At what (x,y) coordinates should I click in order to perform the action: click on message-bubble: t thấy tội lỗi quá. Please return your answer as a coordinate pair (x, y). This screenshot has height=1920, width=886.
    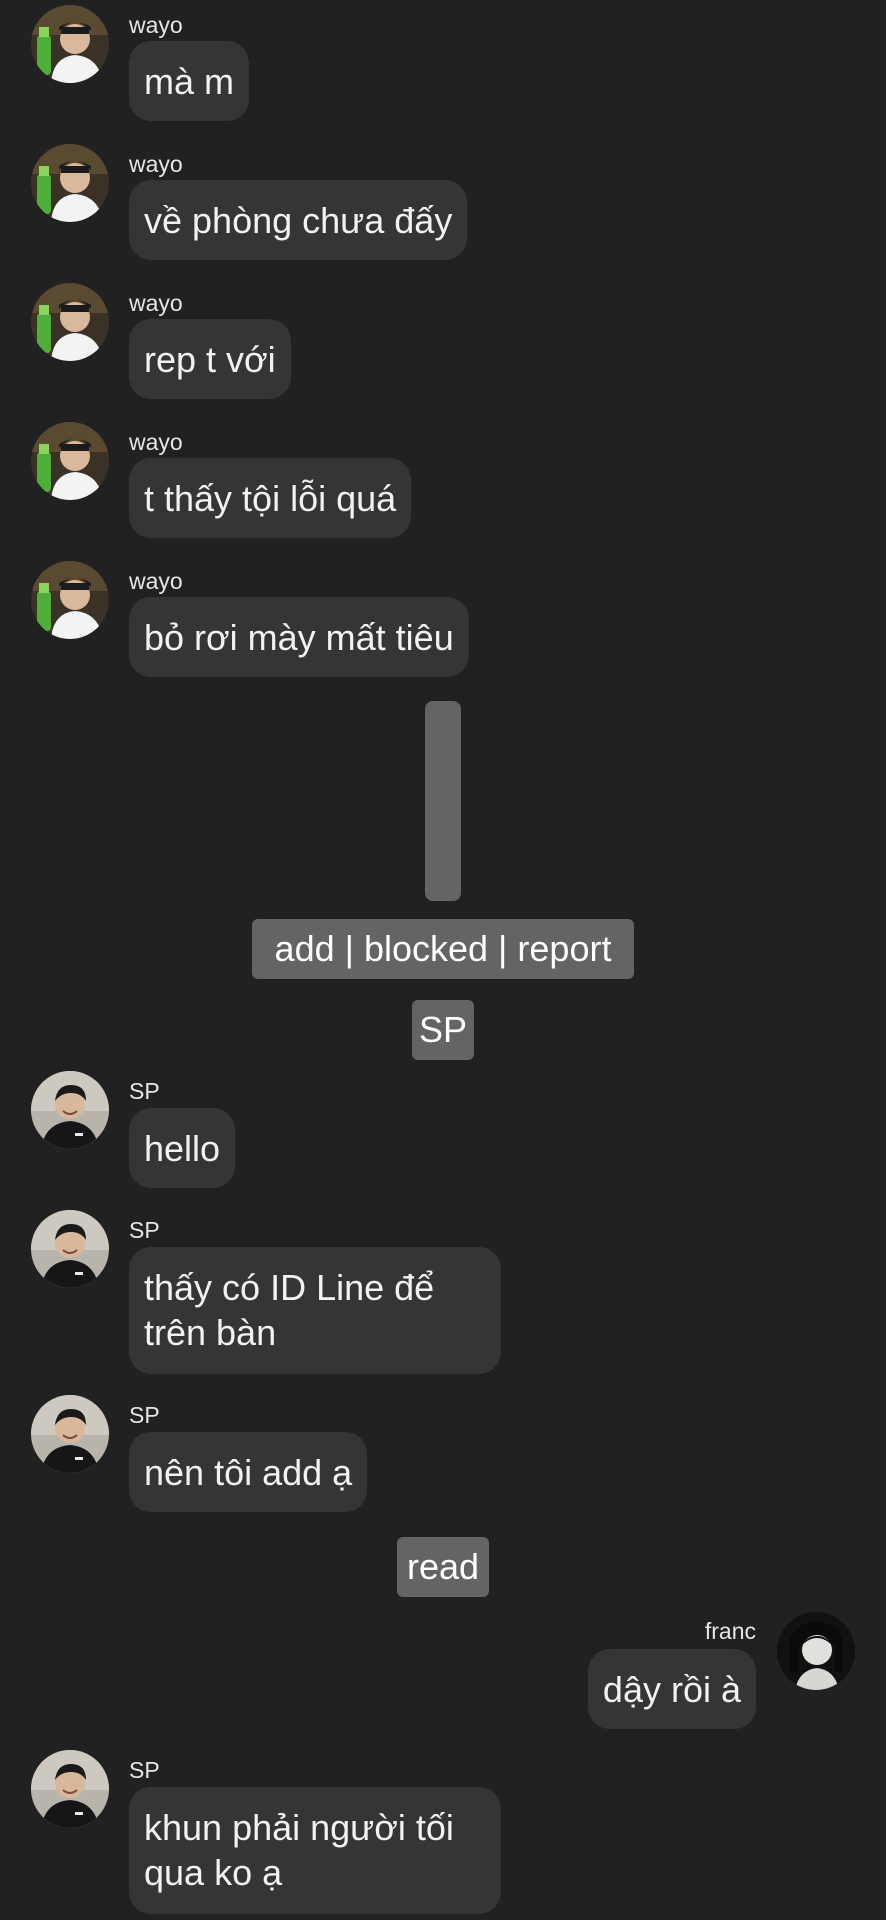
    Looking at the image, I should click on (270, 498).